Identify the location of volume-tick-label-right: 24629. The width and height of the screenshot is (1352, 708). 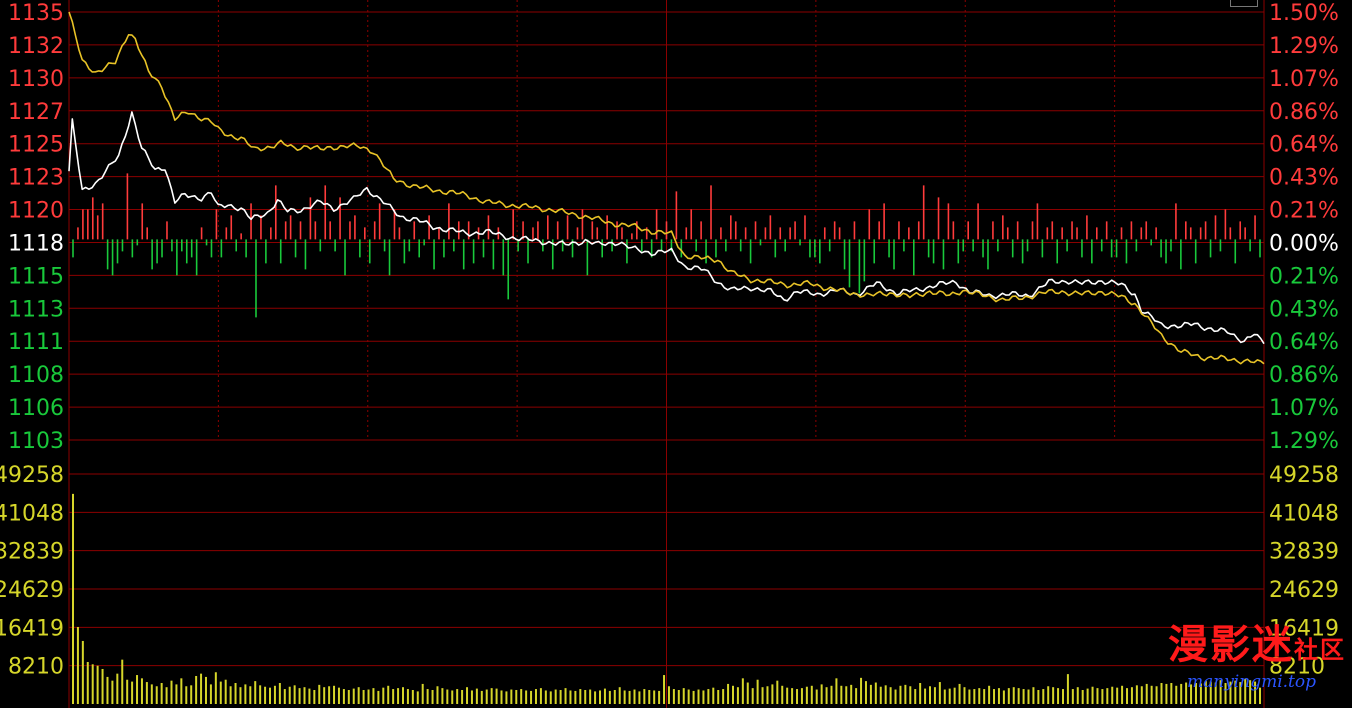
(1304, 590).